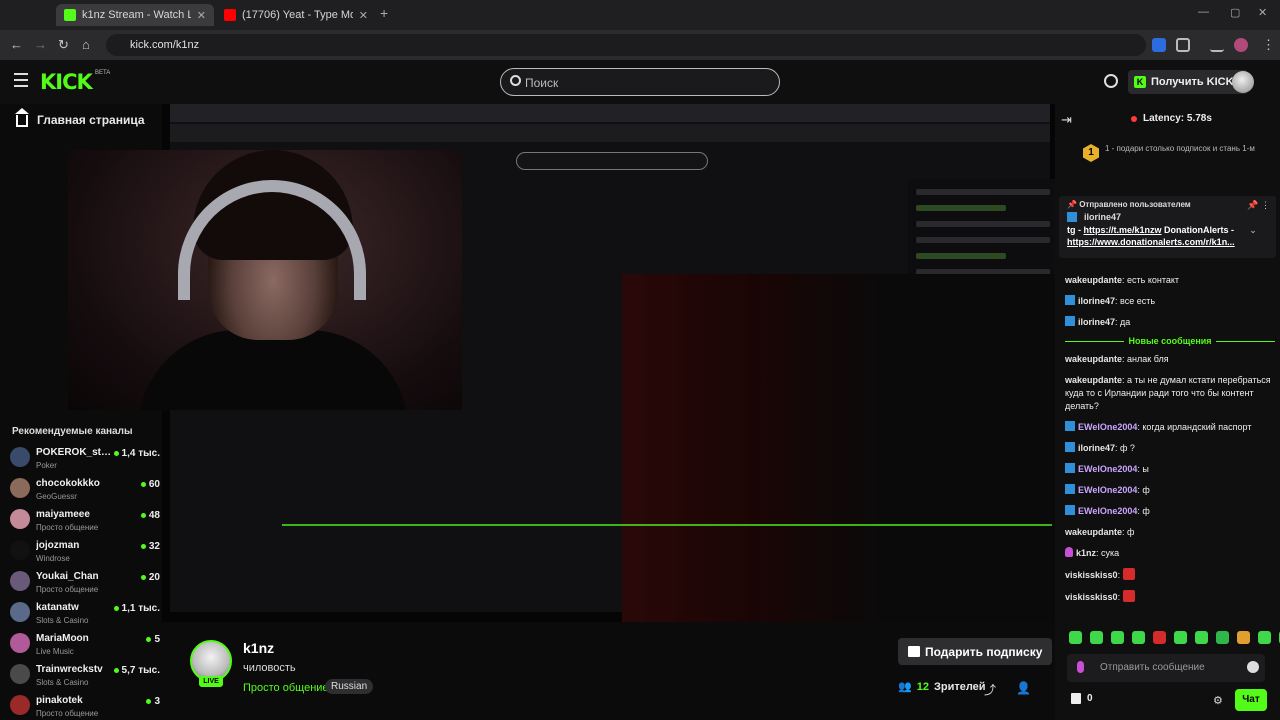 This screenshot has width=1280, height=720. I want to click on puzzle-icon, so click(1183, 45).